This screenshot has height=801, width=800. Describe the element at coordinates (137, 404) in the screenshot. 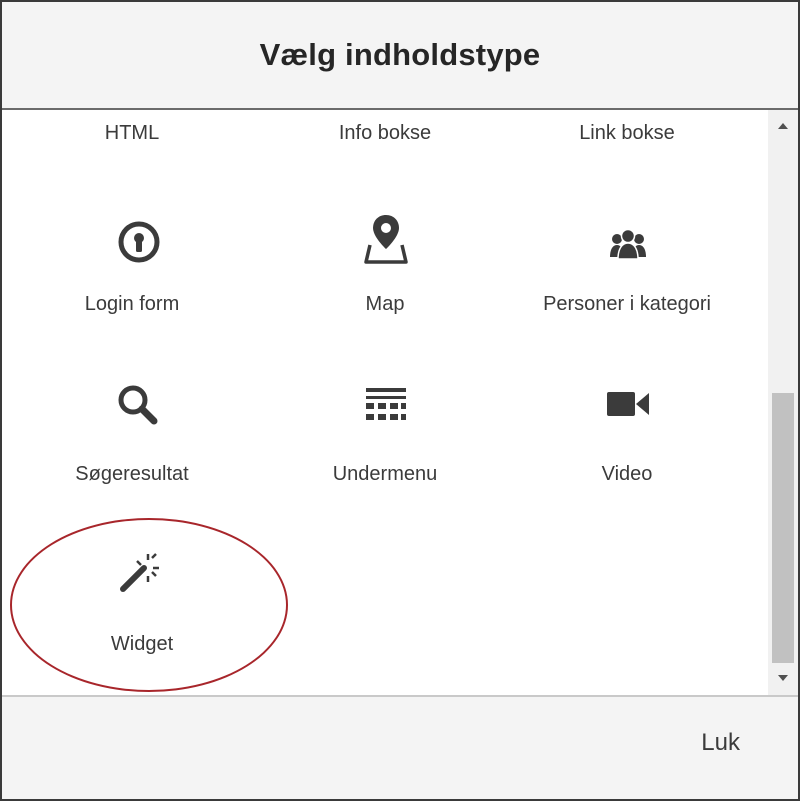

I see `search-icon` at that location.